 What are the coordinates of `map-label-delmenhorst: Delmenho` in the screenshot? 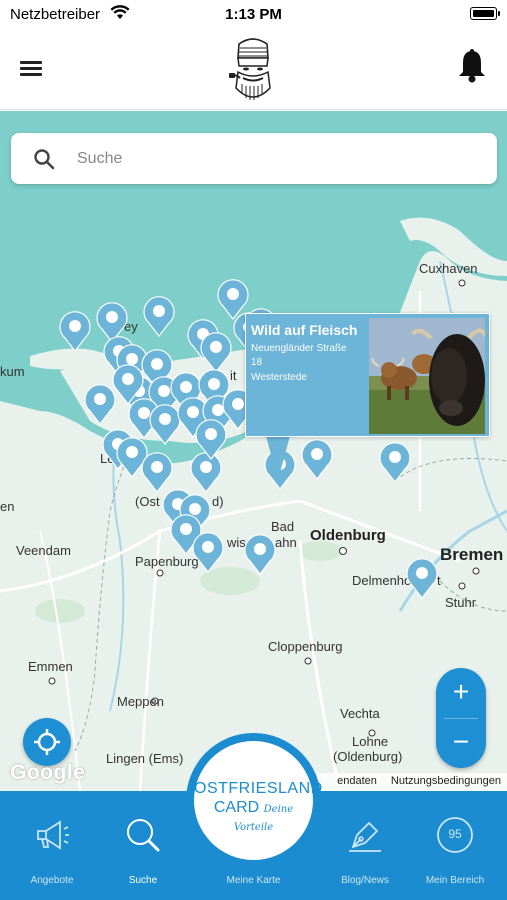 It's located at (382, 580).